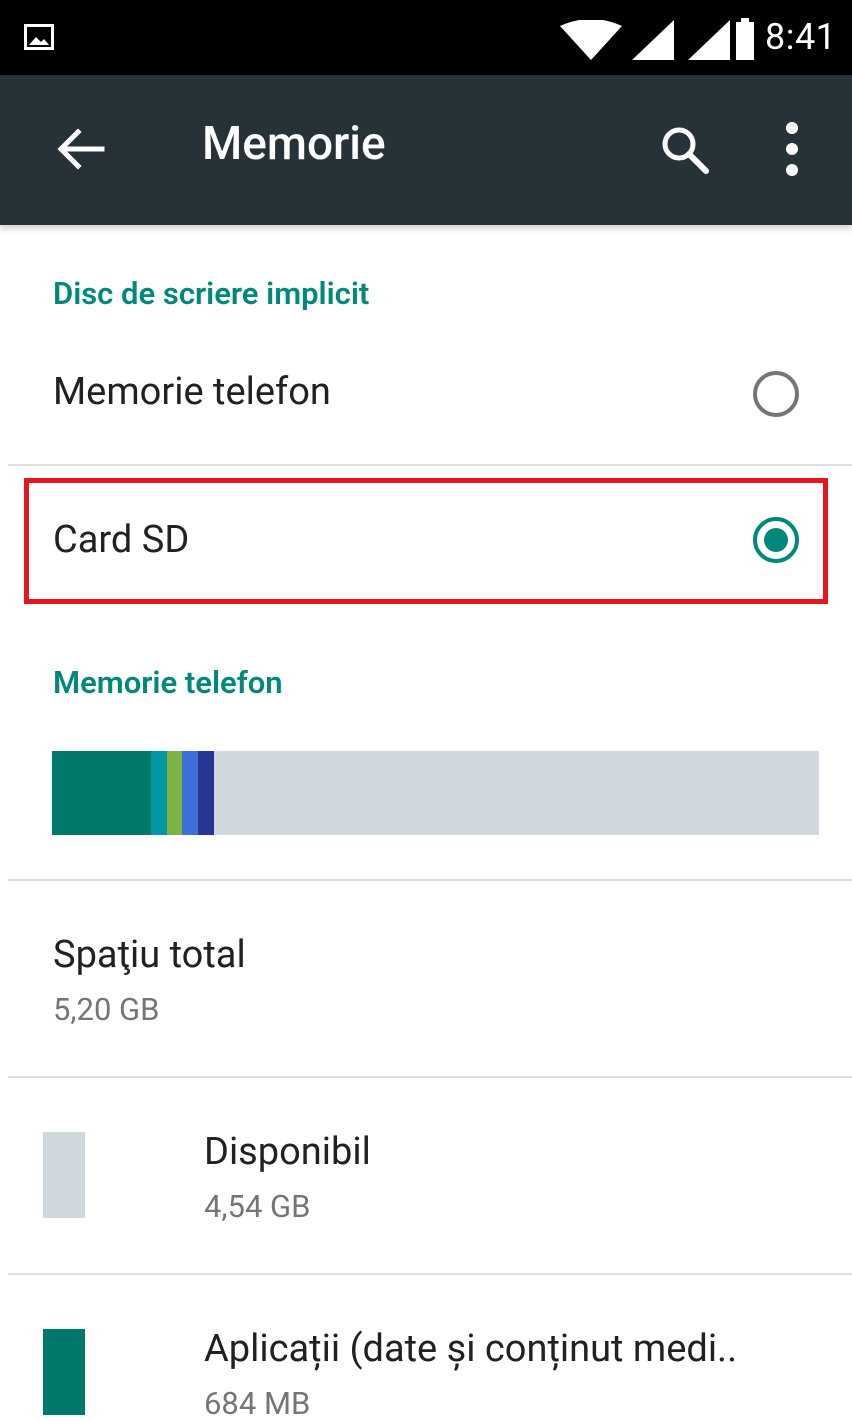  Describe the element at coordinates (426, 1175) in the screenshot. I see `storage-item-available: Disponibil 4,54 GB` at that location.